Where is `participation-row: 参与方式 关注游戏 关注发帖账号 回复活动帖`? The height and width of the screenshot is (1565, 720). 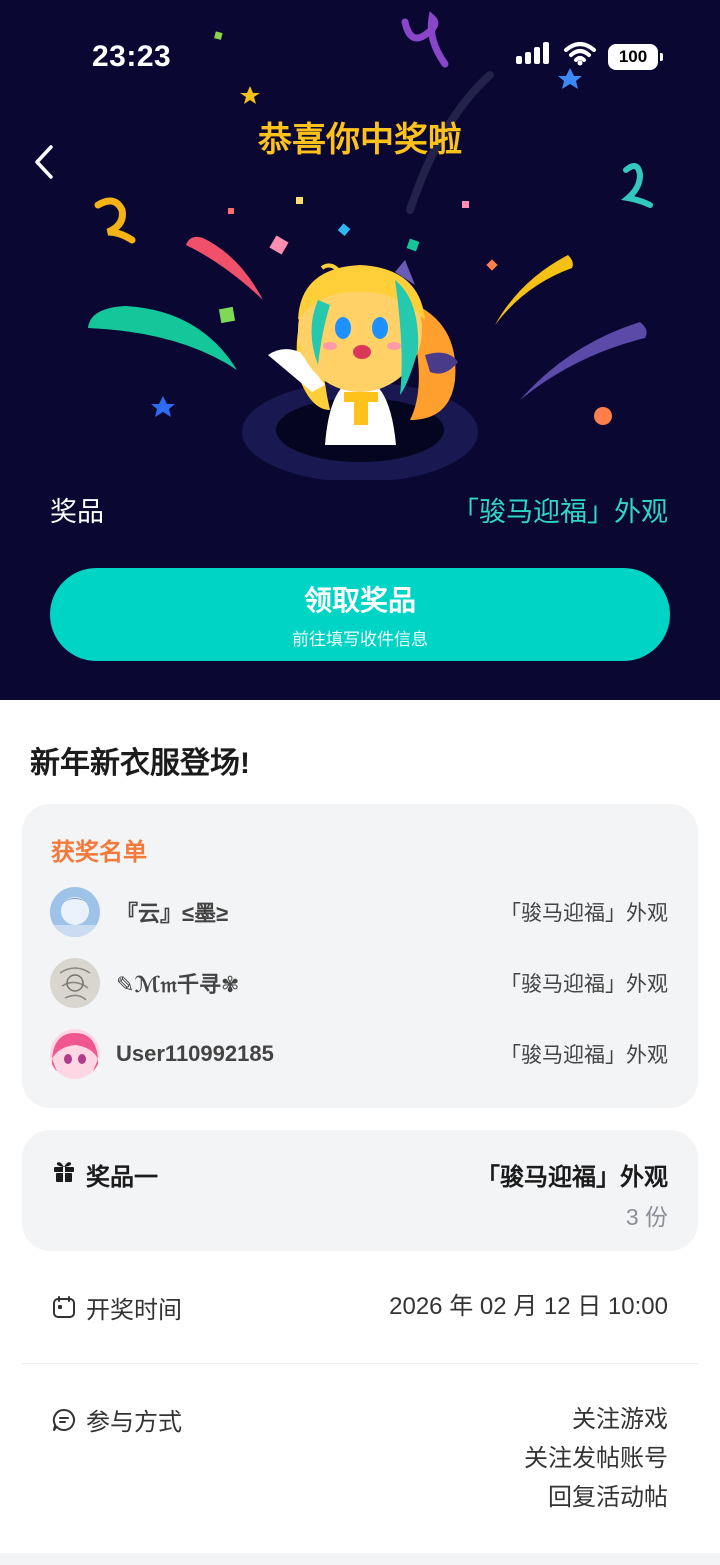 participation-row: 参与方式 关注游戏 关注发帖账号 回复活动帖 is located at coordinates (360, 1458).